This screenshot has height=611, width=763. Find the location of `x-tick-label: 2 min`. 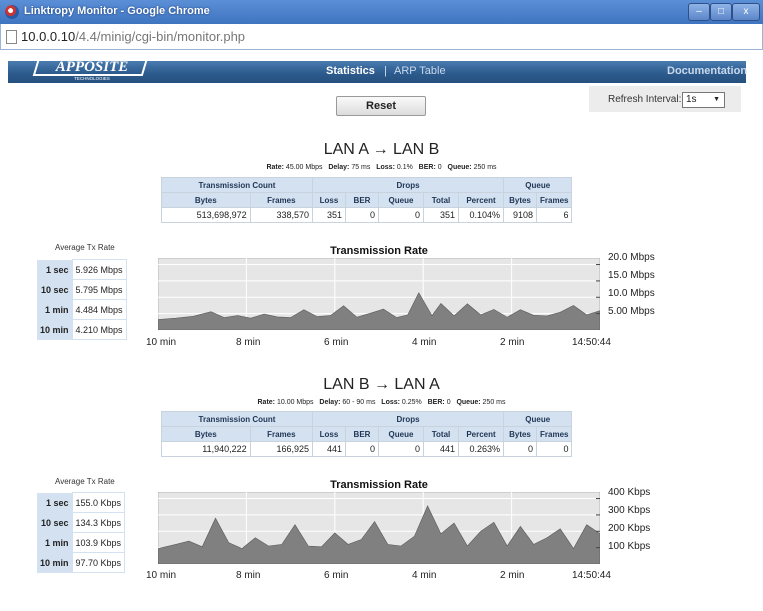

x-tick-label: 2 min is located at coordinates (512, 342).